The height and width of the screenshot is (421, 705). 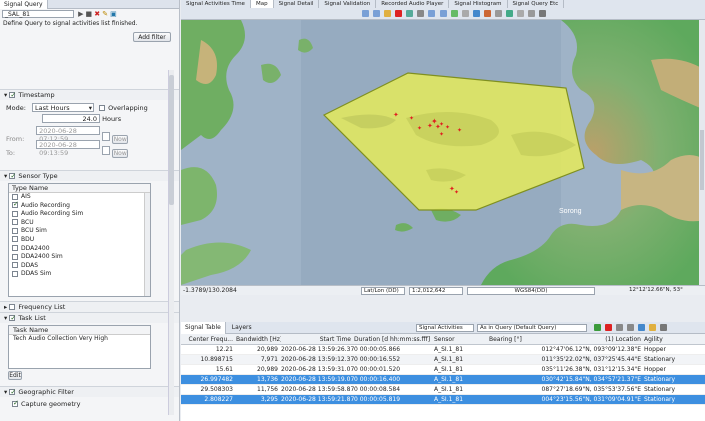 What do you see at coordinates (79, 240) in the screenshot?
I see `sensor-type-item: BDU` at bounding box center [79, 240].